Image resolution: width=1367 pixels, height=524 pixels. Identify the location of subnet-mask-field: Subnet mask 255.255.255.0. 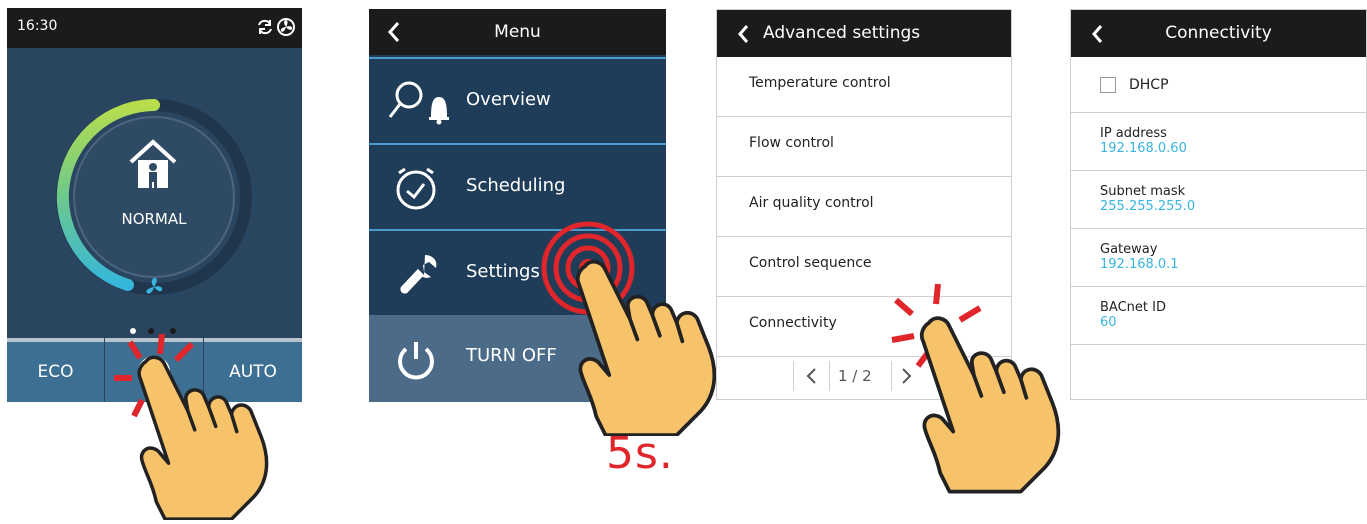
(1218, 200).